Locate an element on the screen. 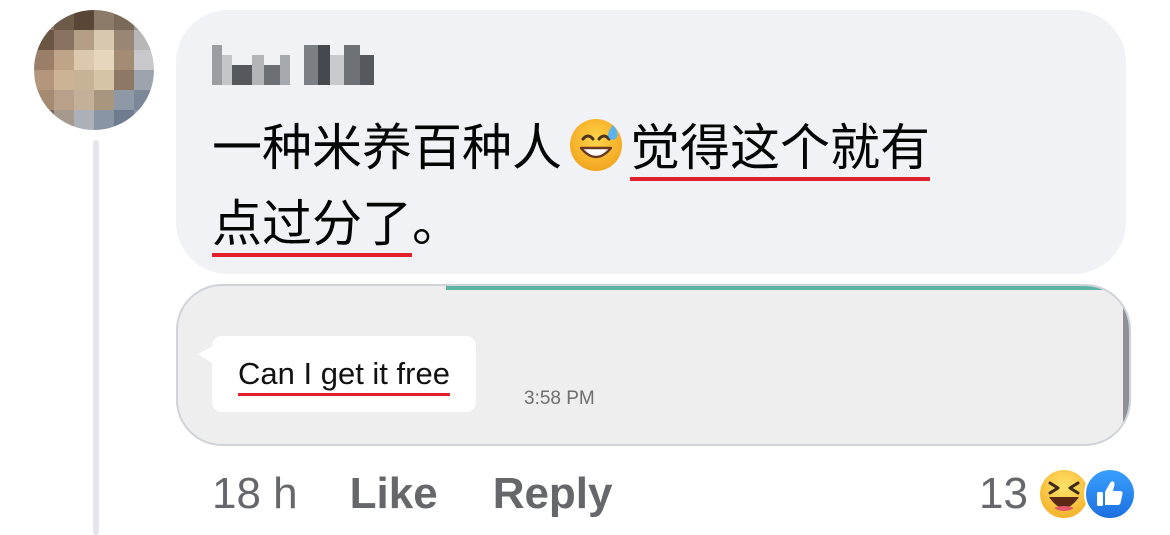  comment-text-end: 。 is located at coordinates (437, 224).